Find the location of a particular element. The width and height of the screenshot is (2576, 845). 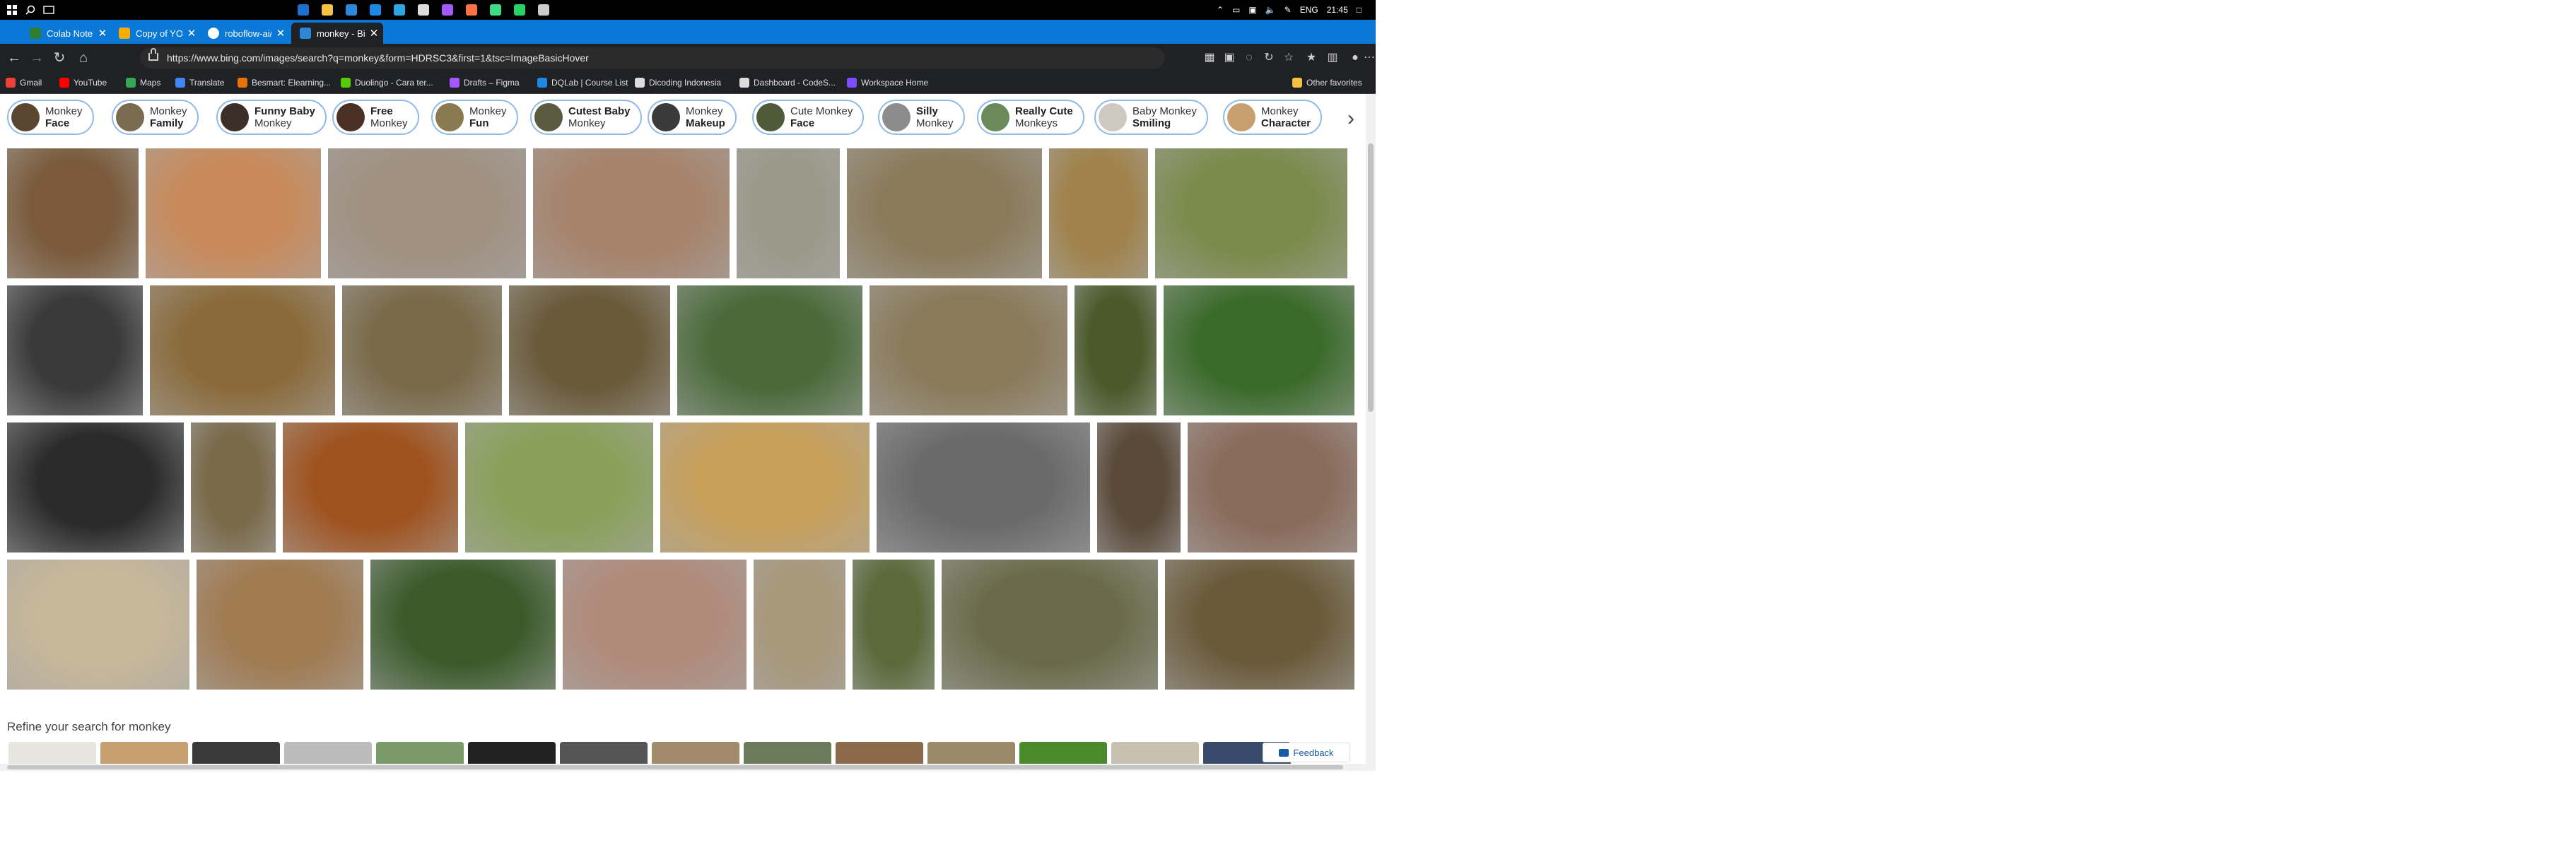

file-explorer-taskbar-icon is located at coordinates (327, 10).